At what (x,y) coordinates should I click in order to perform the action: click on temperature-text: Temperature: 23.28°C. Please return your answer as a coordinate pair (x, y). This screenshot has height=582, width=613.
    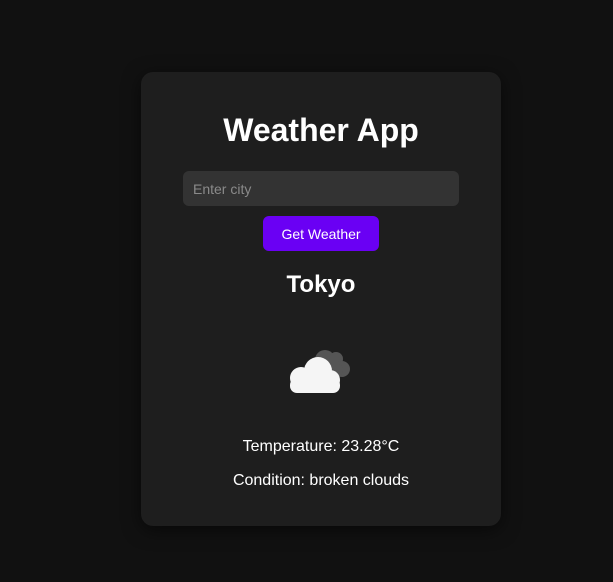
    Looking at the image, I should click on (321, 446).